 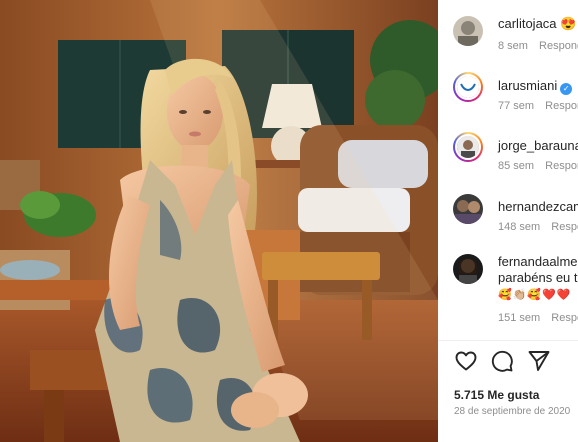 What do you see at coordinates (466, 361) in the screenshot?
I see `heart-outline-icon` at bounding box center [466, 361].